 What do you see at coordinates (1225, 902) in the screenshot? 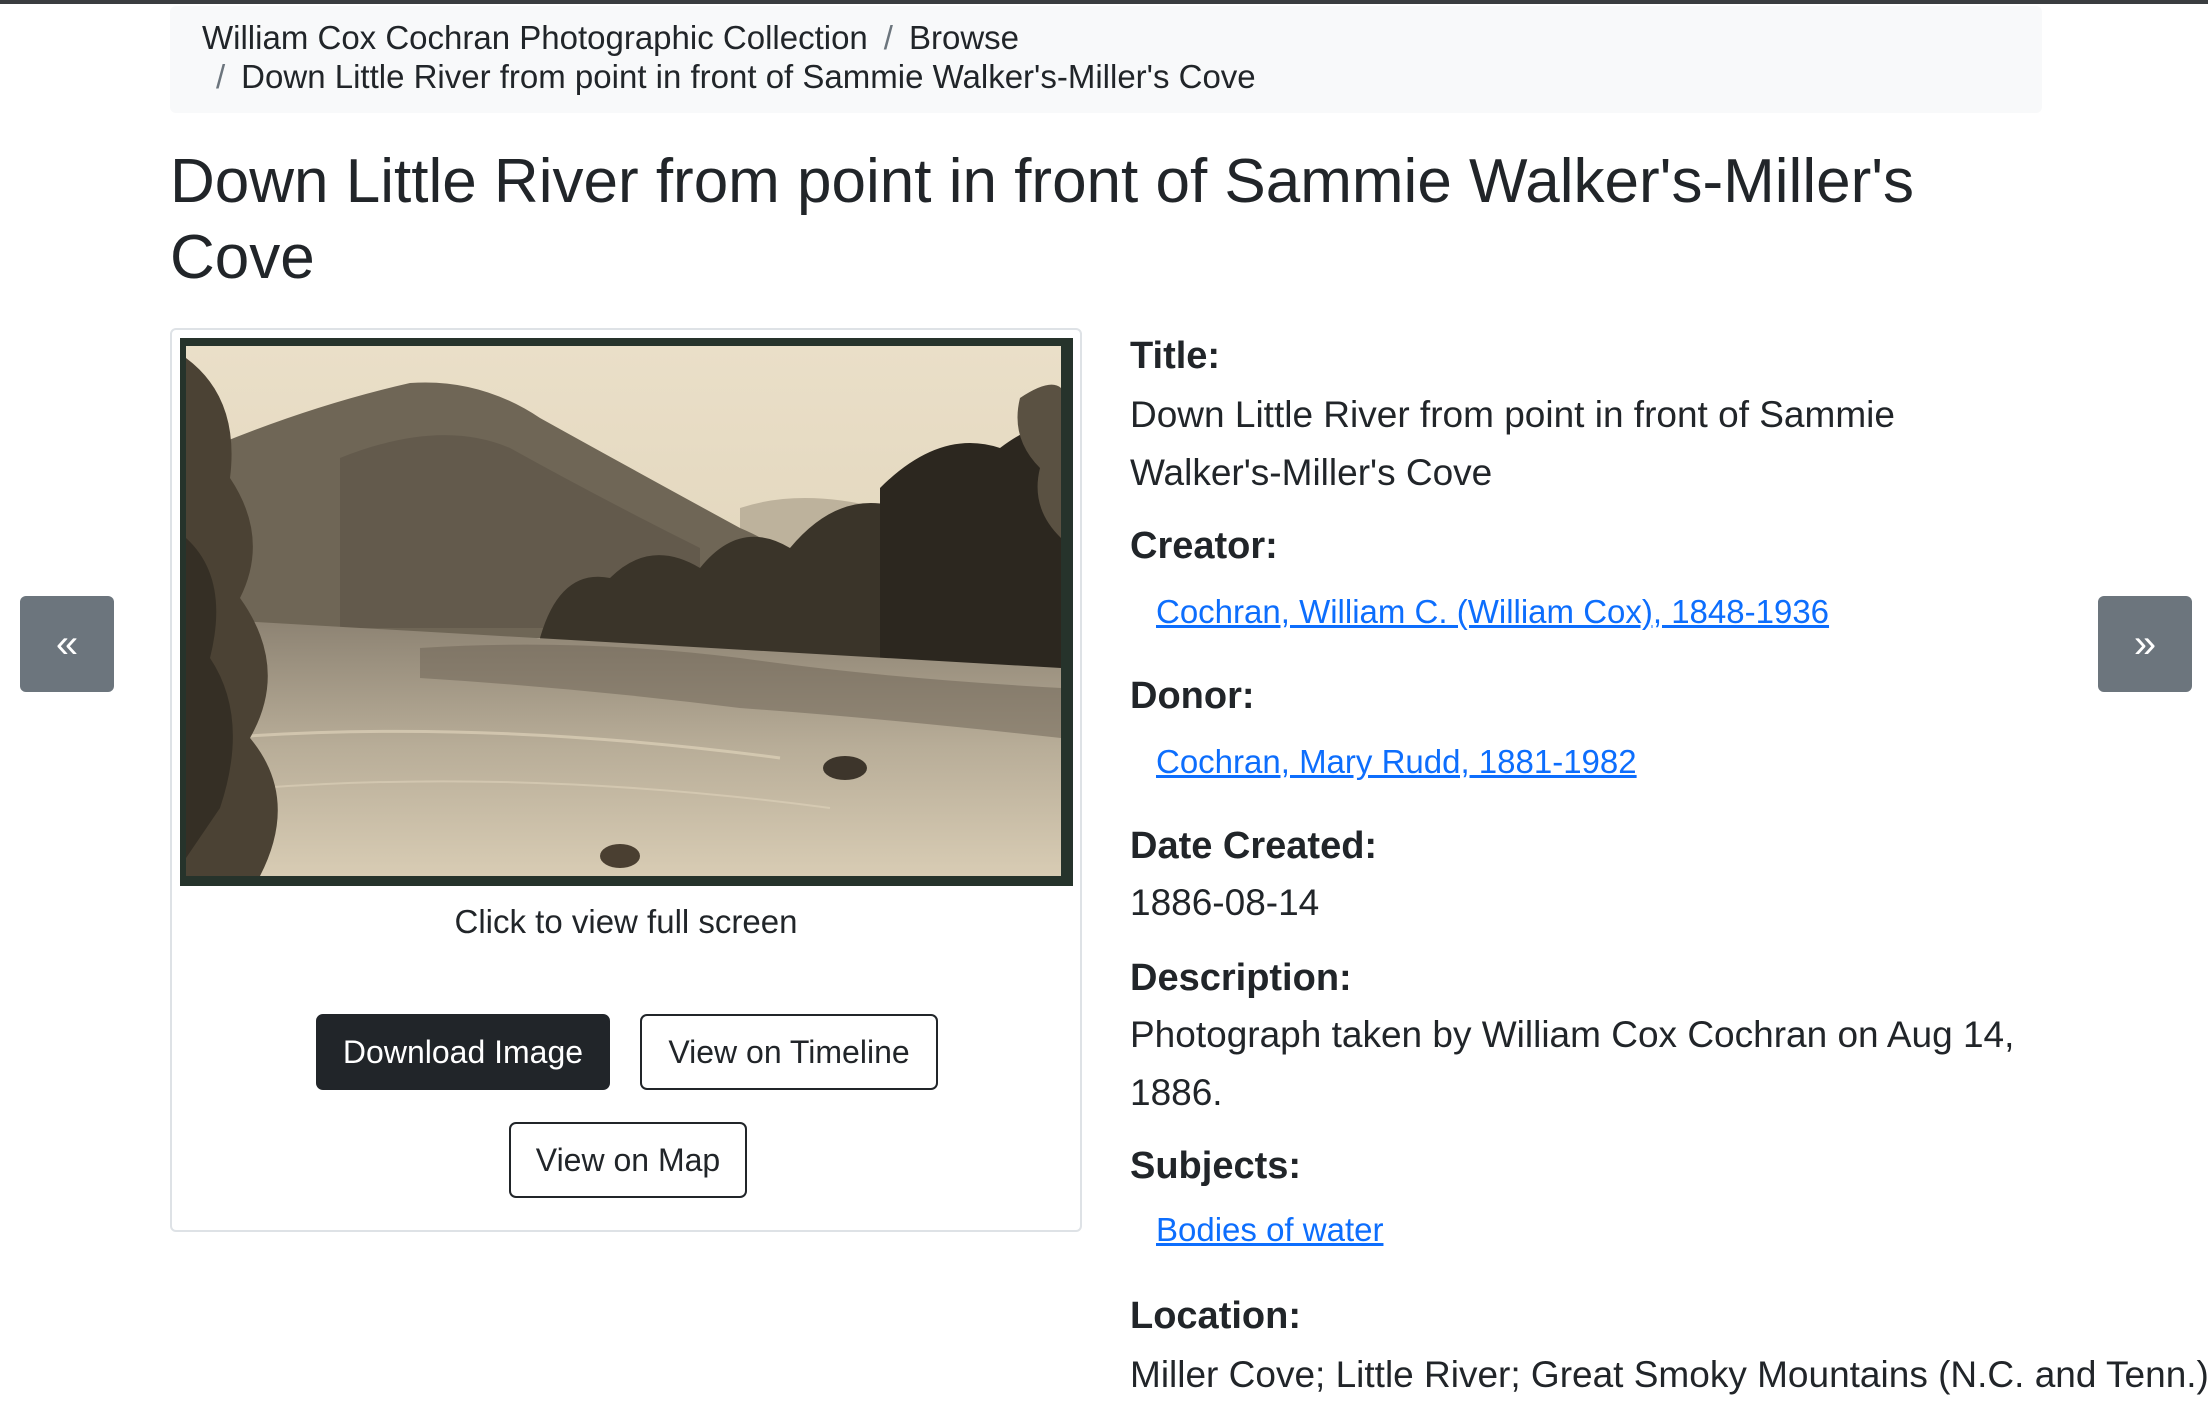
I see `date-created-value: 1886-08-14` at bounding box center [1225, 902].